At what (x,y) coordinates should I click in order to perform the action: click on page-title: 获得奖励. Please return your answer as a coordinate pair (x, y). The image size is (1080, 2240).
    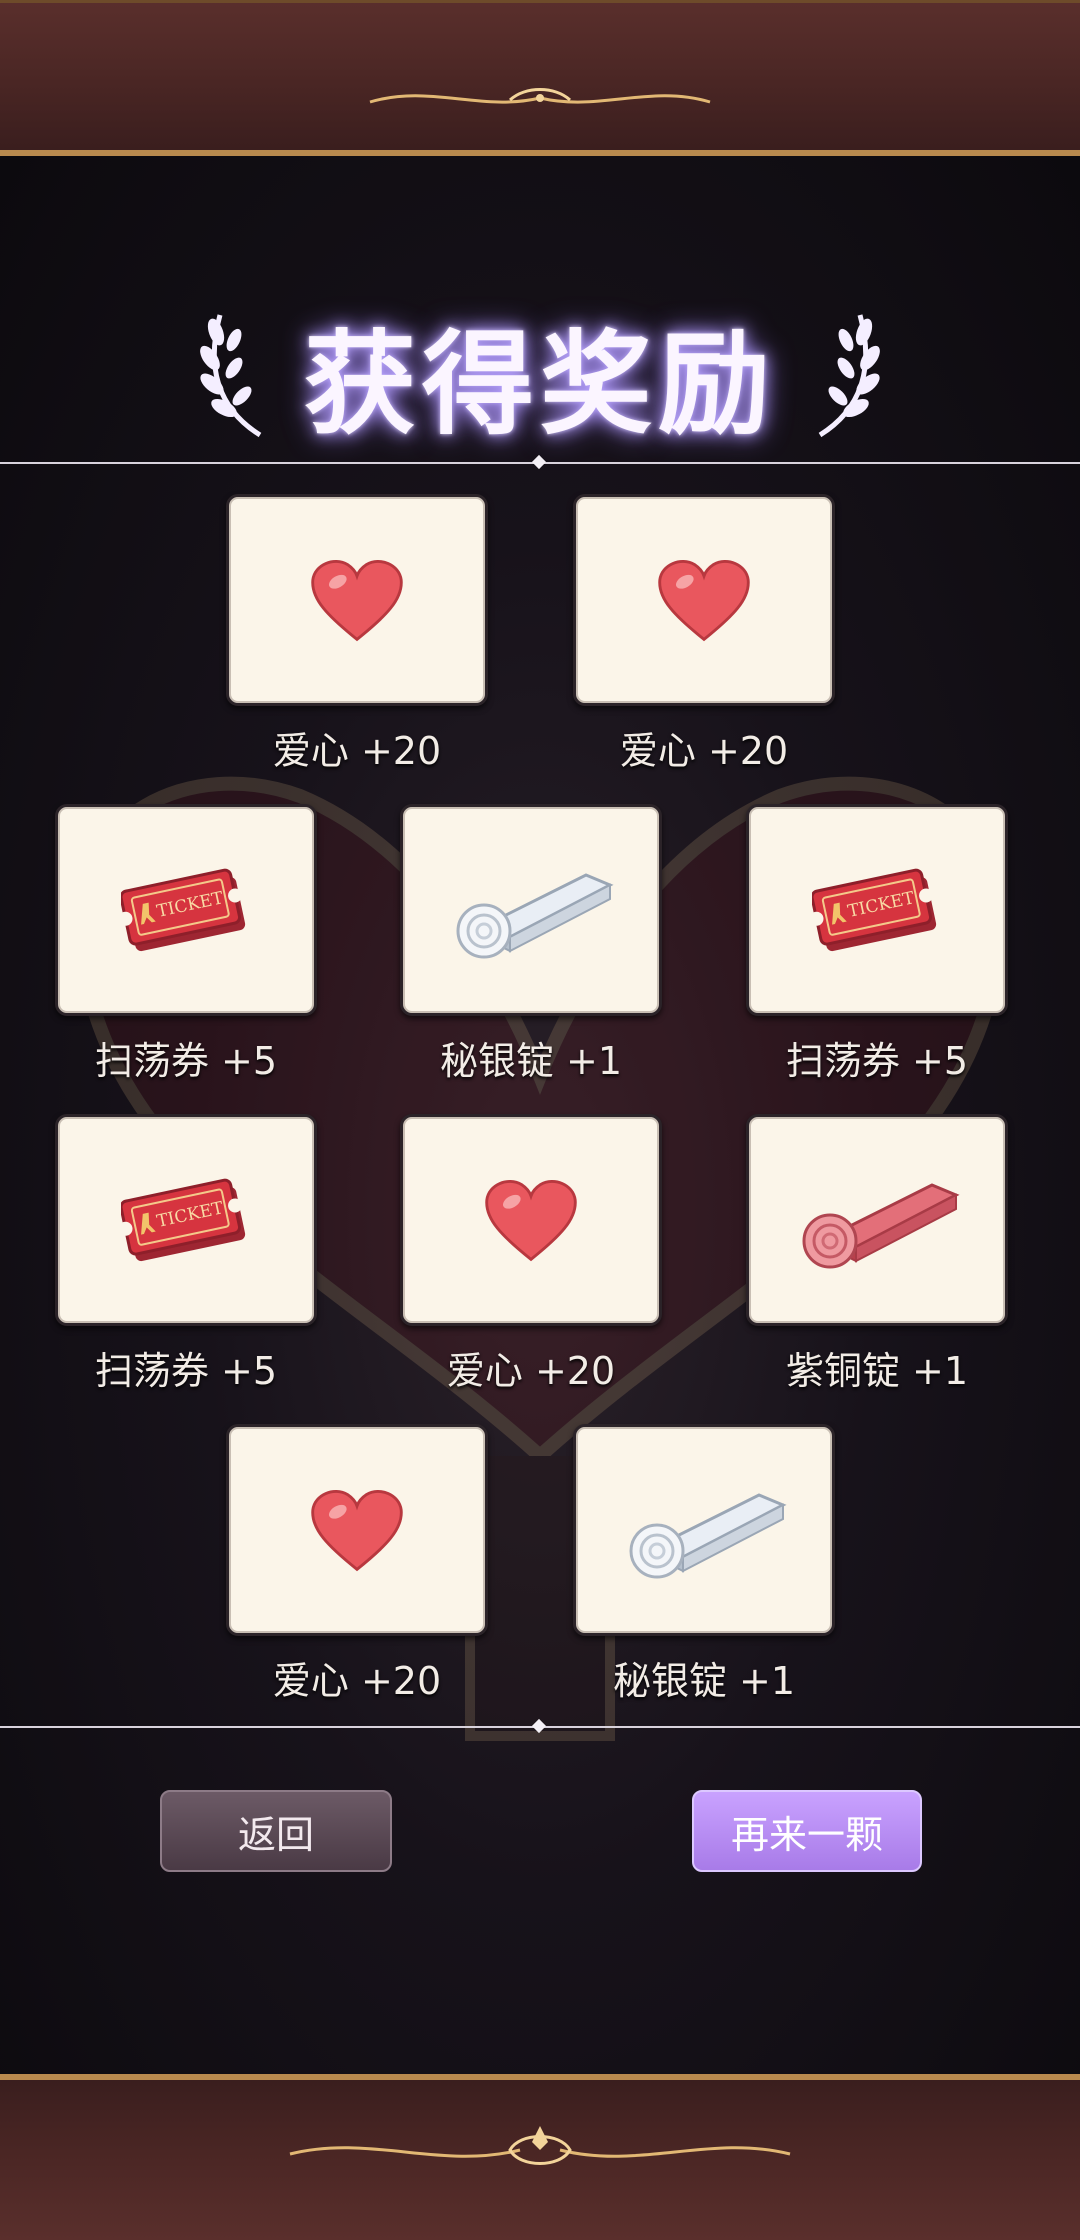
    Looking at the image, I should click on (540, 384).